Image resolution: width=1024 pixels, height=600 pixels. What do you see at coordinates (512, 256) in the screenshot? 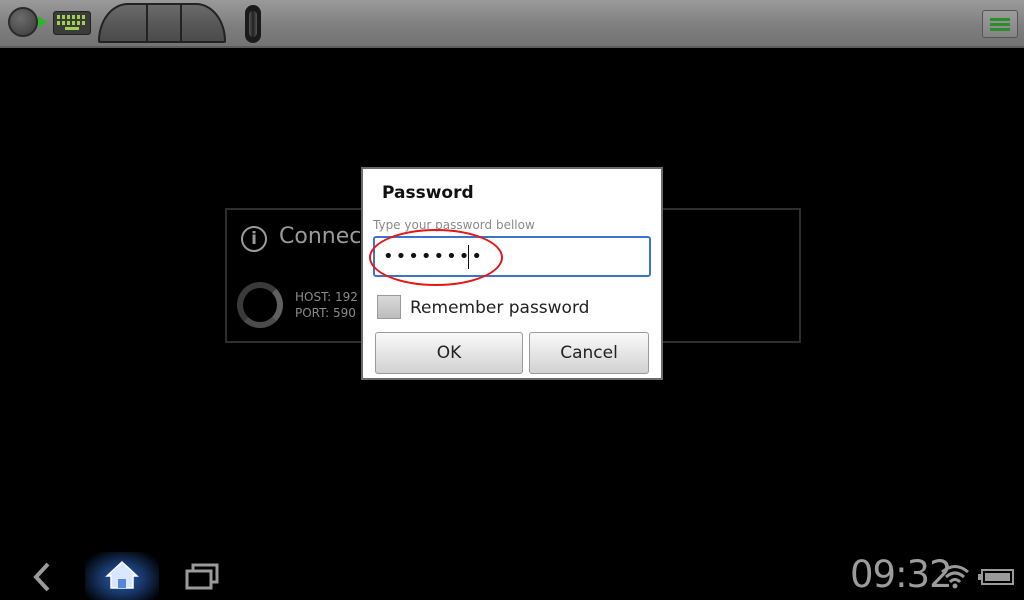
I see `password-field` at bounding box center [512, 256].